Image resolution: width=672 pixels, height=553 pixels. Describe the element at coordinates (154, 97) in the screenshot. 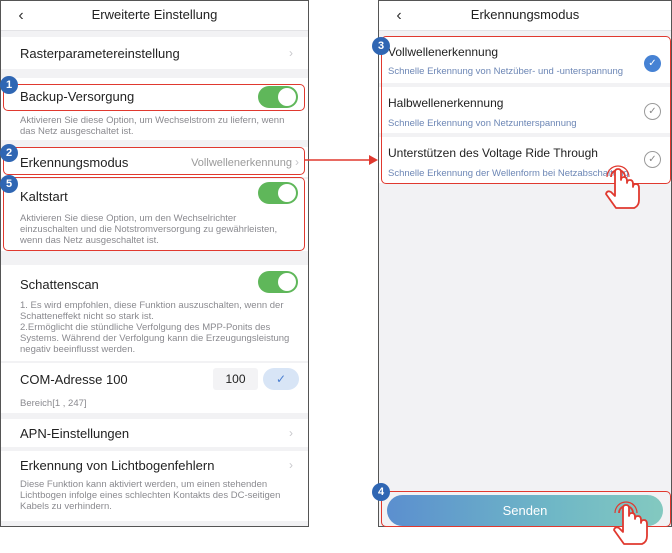

I see `highlight-backup` at that location.